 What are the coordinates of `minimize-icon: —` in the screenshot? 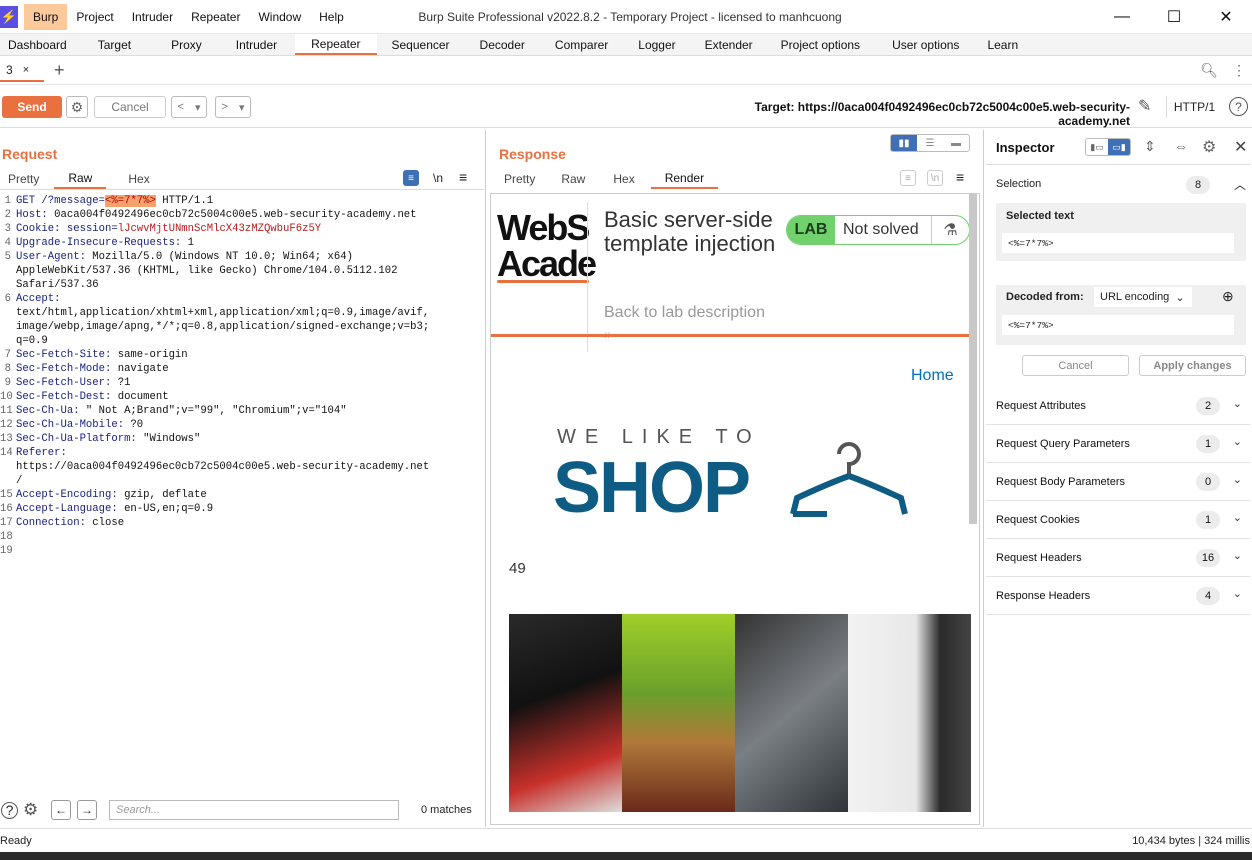 It's located at (1122, 17).